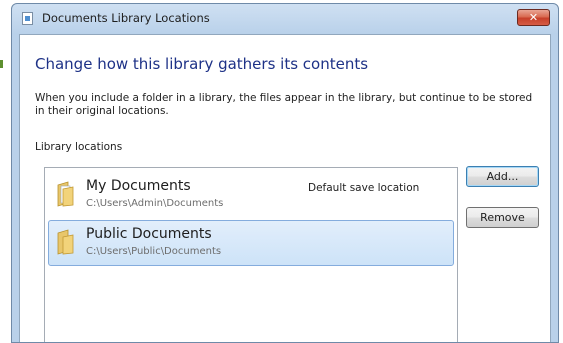 The width and height of the screenshot is (563, 343). What do you see at coordinates (285, 19) in the screenshot?
I see `title-bar: Documents Library Locations ✕` at bounding box center [285, 19].